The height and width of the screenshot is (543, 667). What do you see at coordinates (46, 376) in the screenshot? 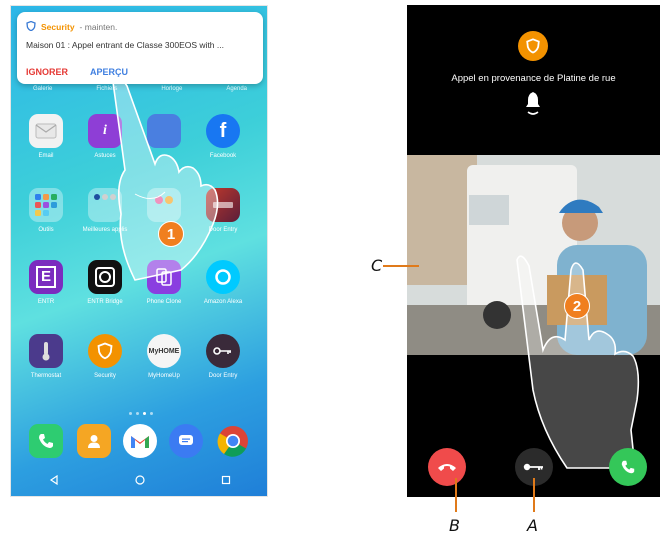
I see `app-label: Thermostat` at bounding box center [46, 376].